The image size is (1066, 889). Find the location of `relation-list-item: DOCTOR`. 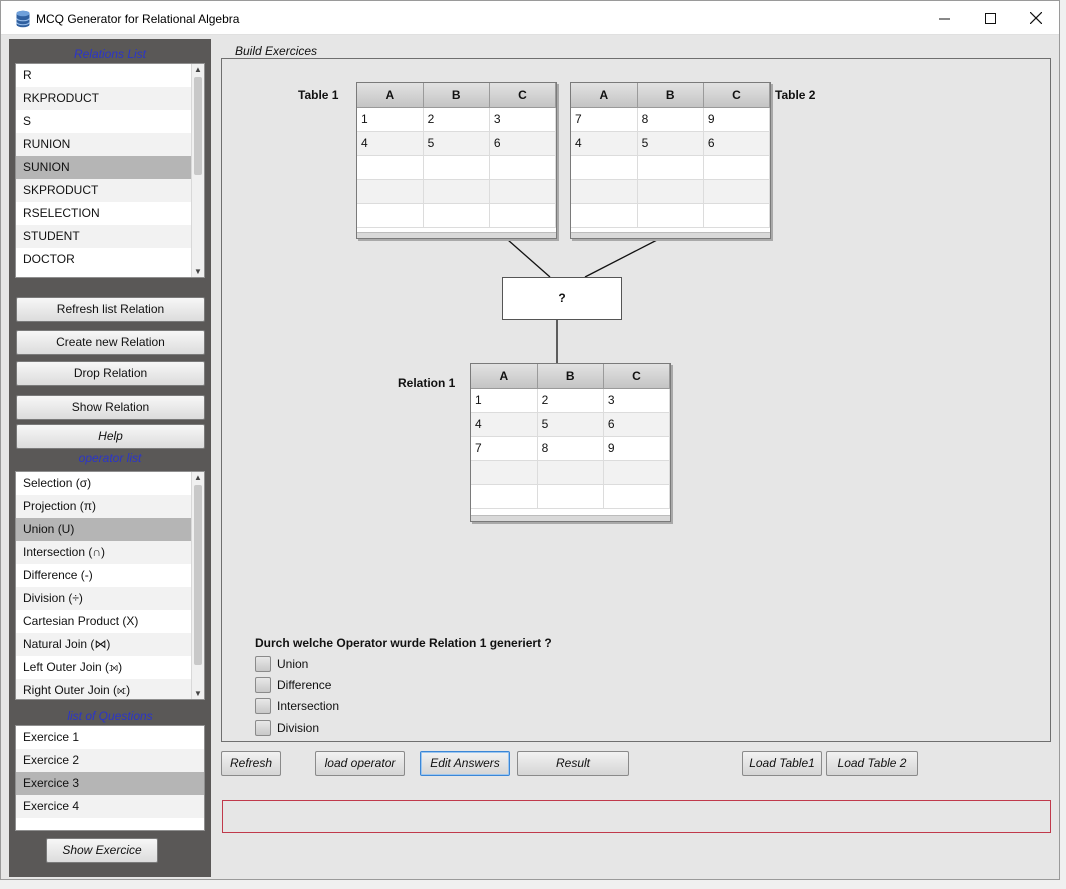

relation-list-item: DOCTOR is located at coordinates (110, 259).